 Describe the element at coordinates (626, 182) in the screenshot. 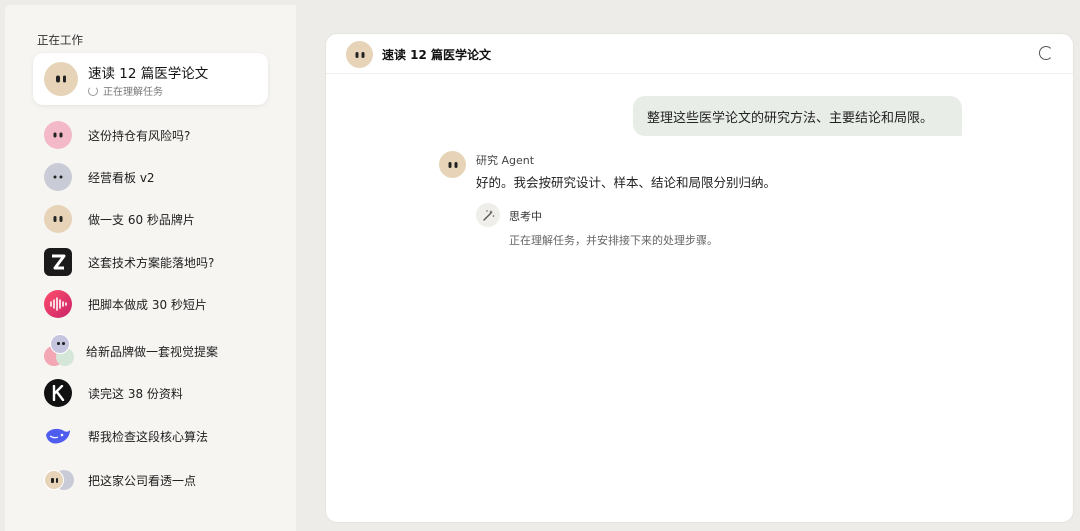

I see `agent-message: 好的。我会按研究设计、样本、结论和局限分别归纳。` at that location.